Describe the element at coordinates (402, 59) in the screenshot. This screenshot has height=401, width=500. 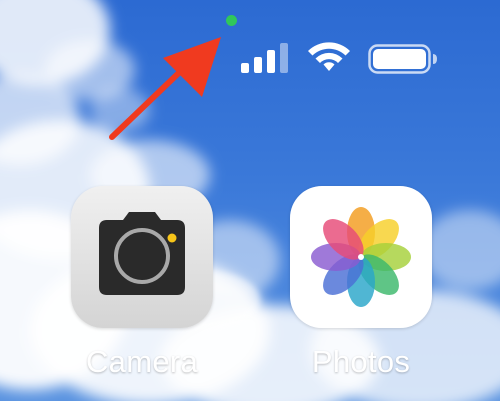
I see `battery-icon` at that location.